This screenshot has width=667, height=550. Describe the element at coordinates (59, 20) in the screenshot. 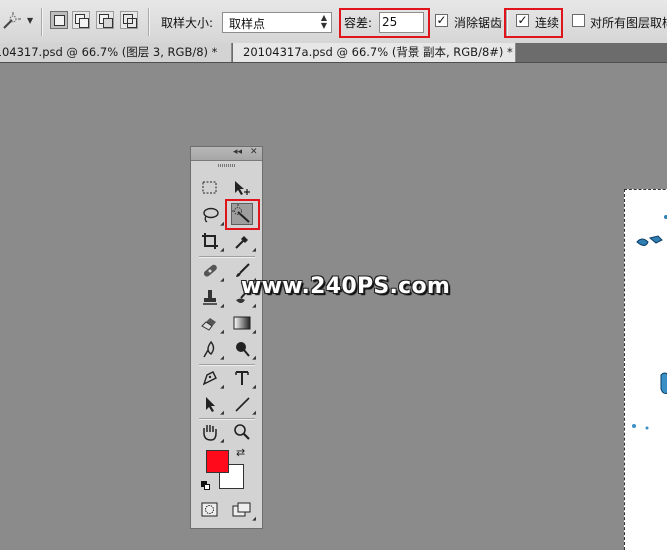

I see `new-selection-button` at that location.